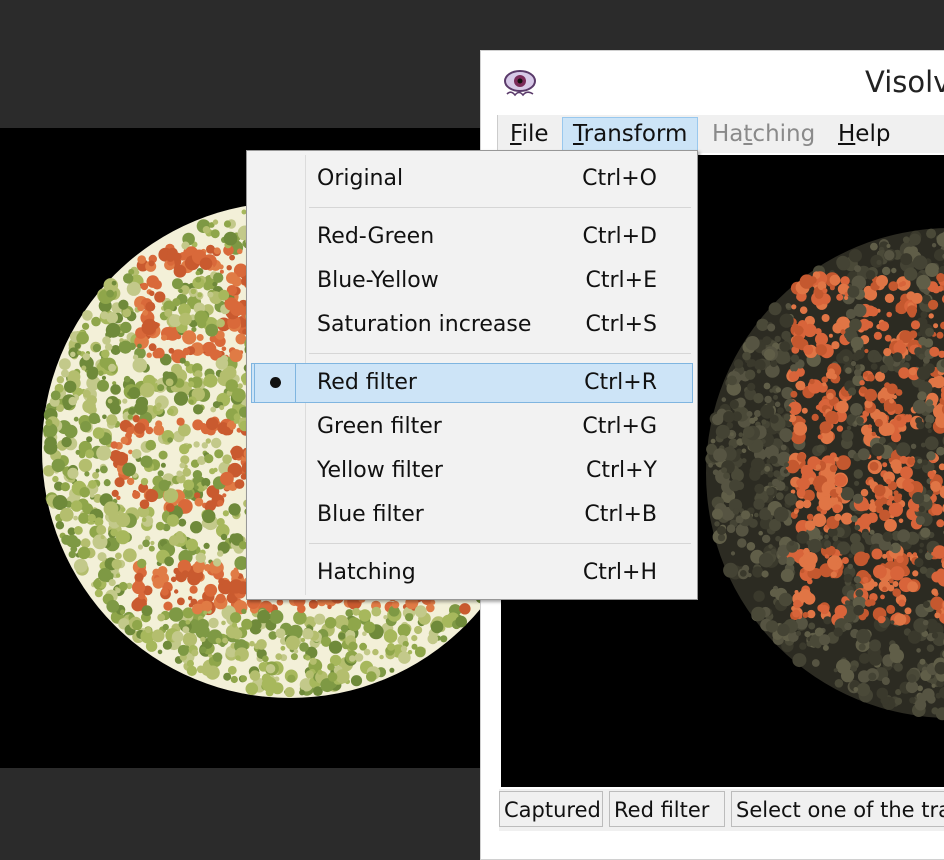 This screenshot has width=944, height=860. Describe the element at coordinates (367, 383) in the screenshot. I see `menu-item-label: Red filter` at that location.